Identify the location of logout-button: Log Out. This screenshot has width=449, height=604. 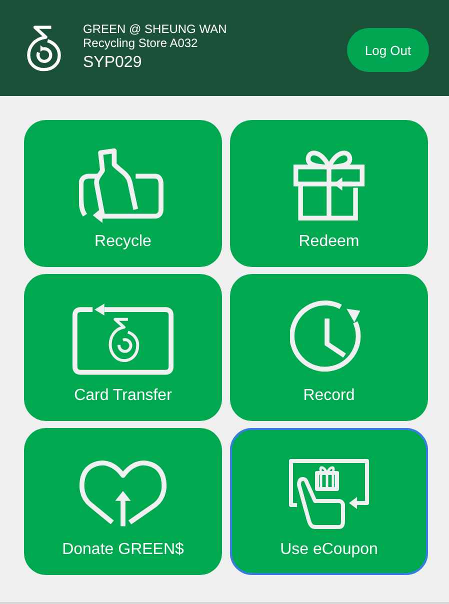
(388, 50).